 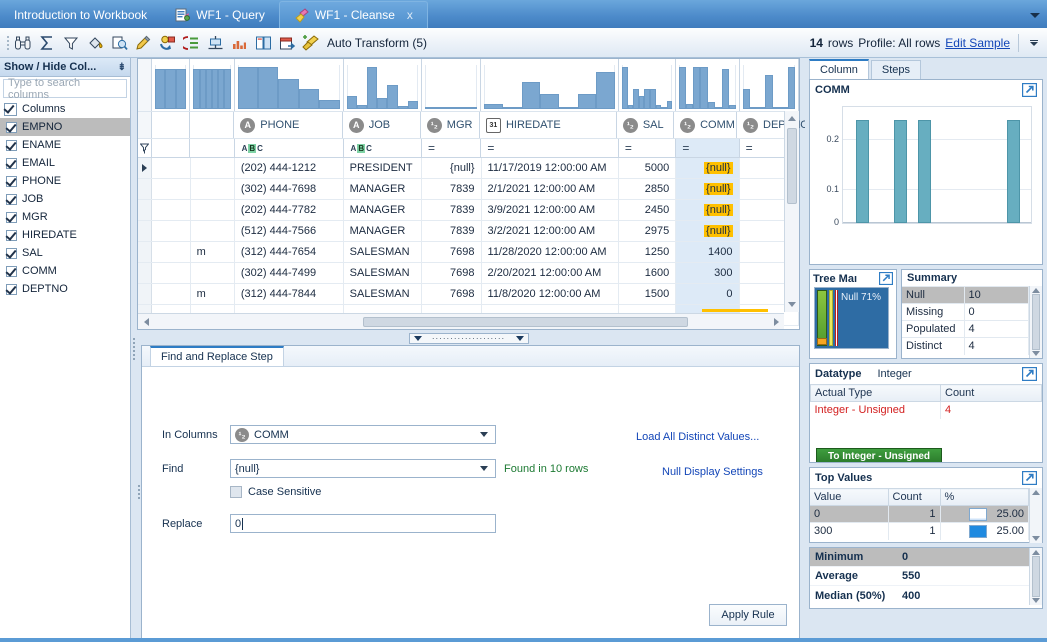 What do you see at coordinates (11, 253) in the screenshot?
I see `checkbox-sal` at bounding box center [11, 253].